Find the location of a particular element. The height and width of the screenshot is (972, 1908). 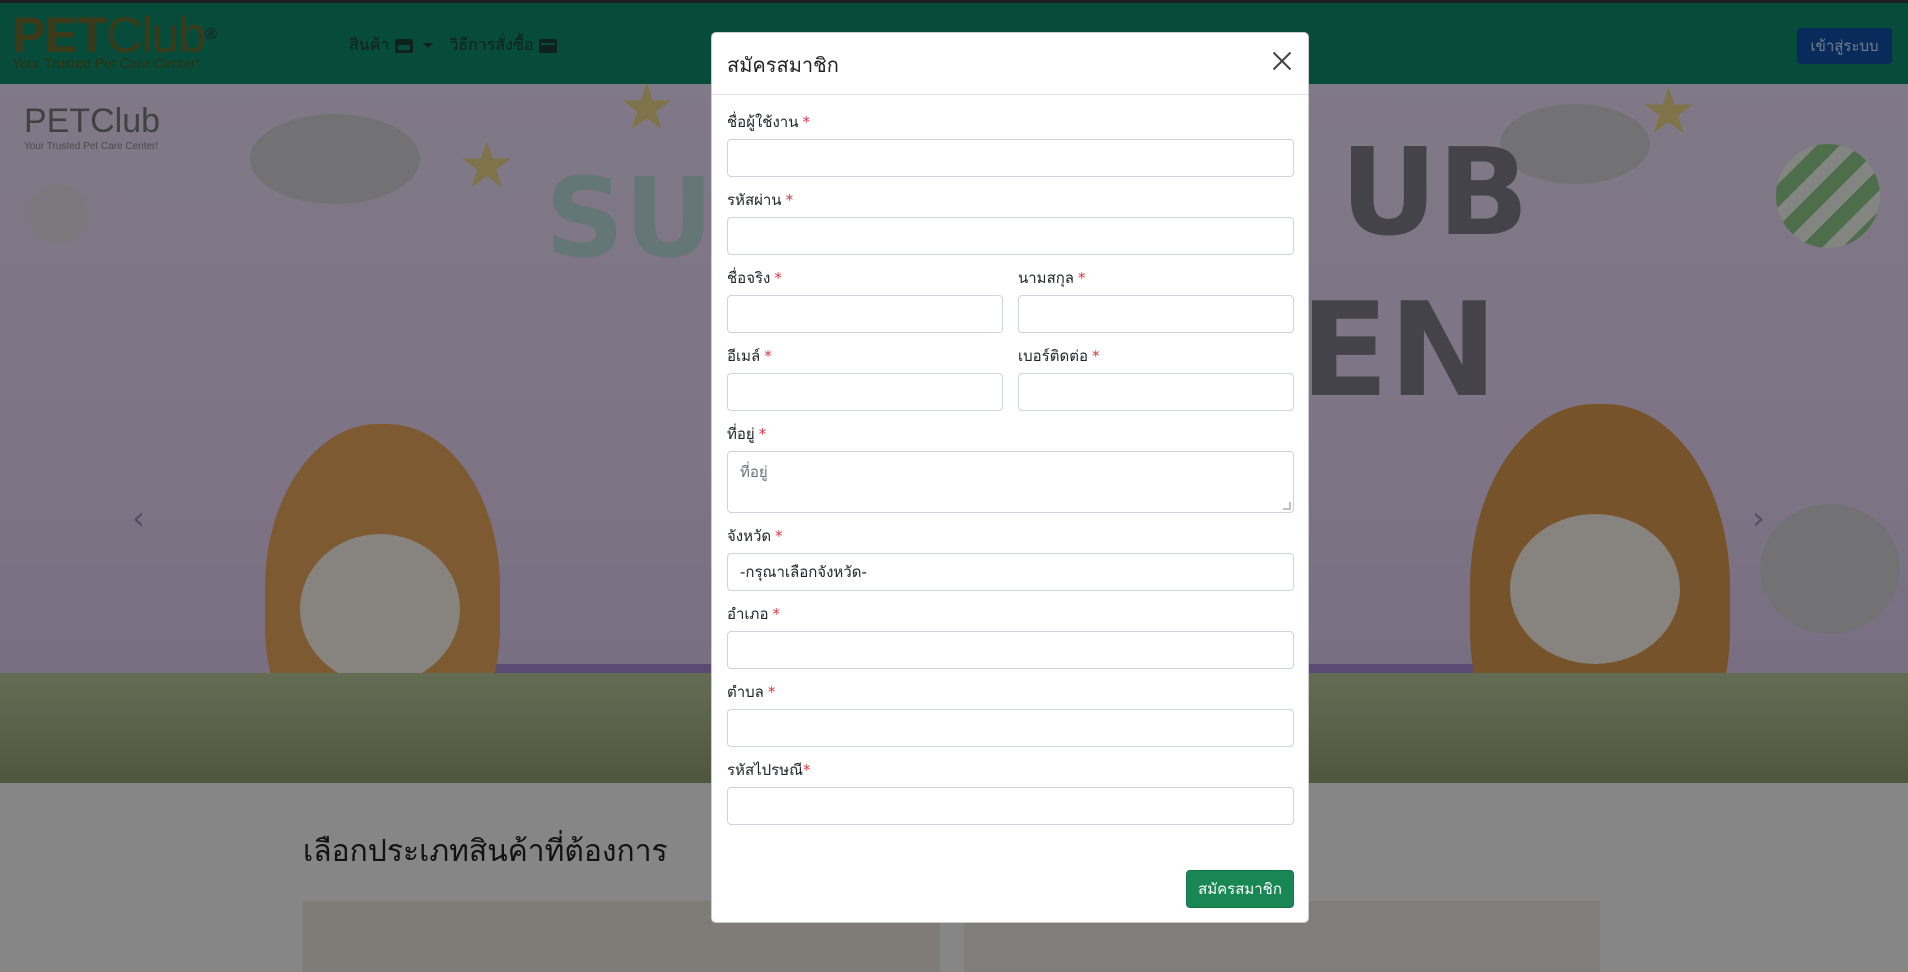

username-group: ชื่อผู้ใช้งาน * is located at coordinates (1010, 144).